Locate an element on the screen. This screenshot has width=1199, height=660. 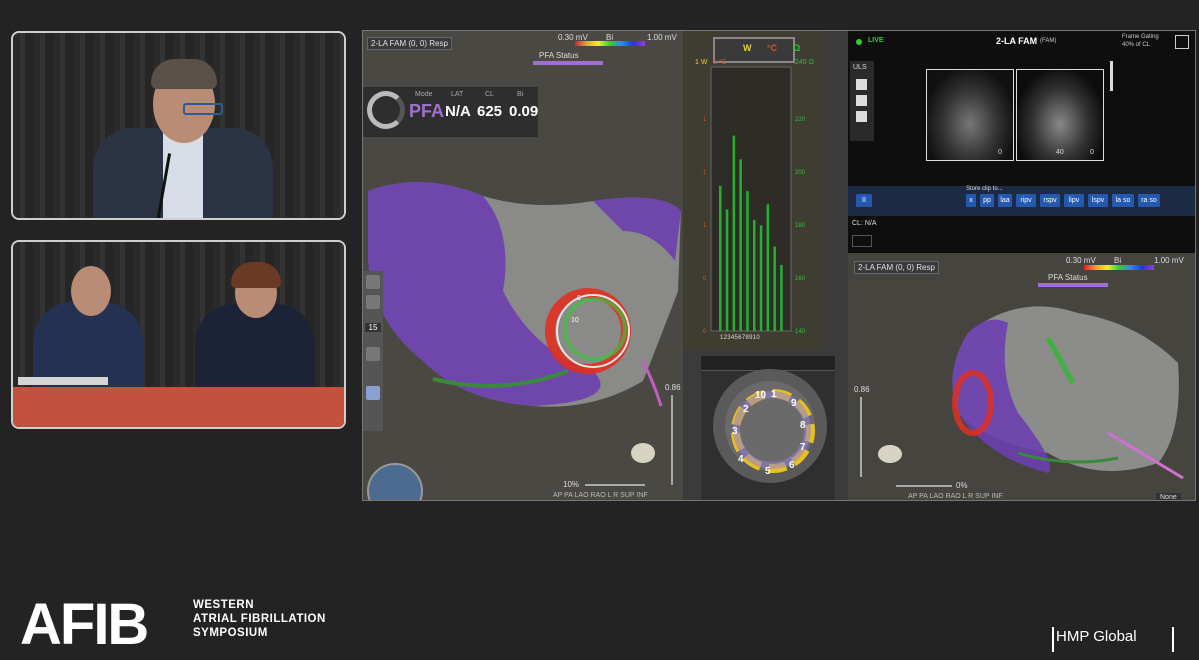
right-opacity-slider is located at coordinates (861, 437).